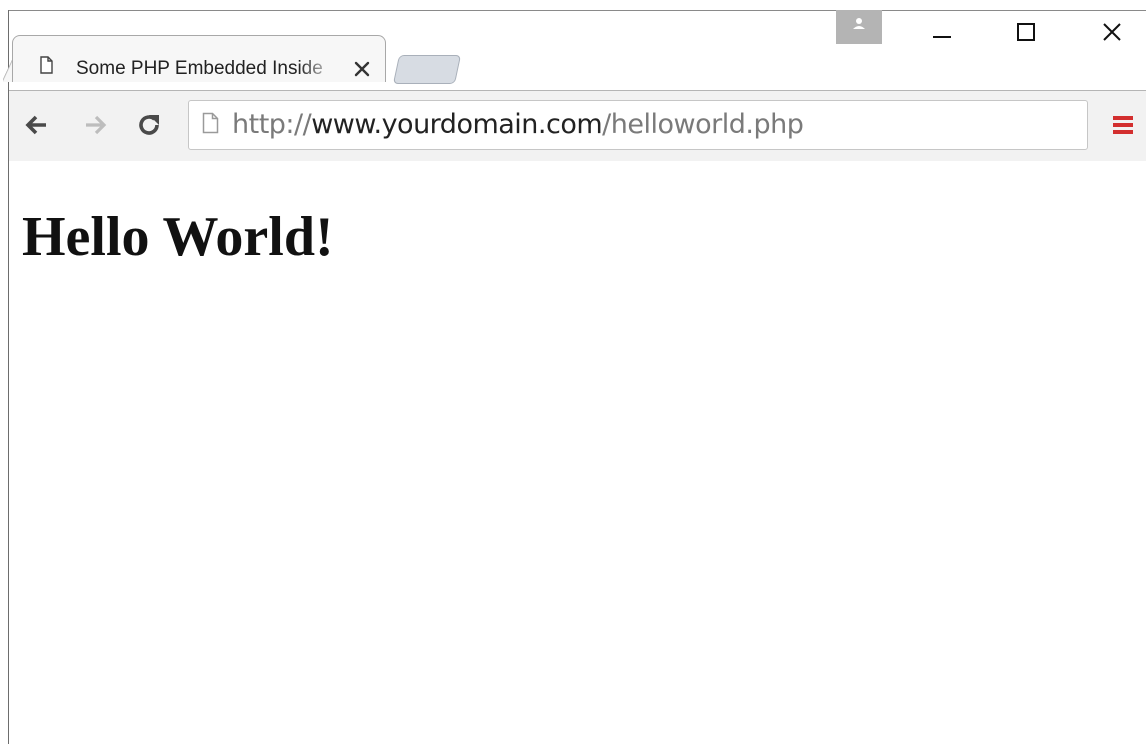 This screenshot has width=1146, height=744. I want to click on window-close-icon, so click(1112, 31).